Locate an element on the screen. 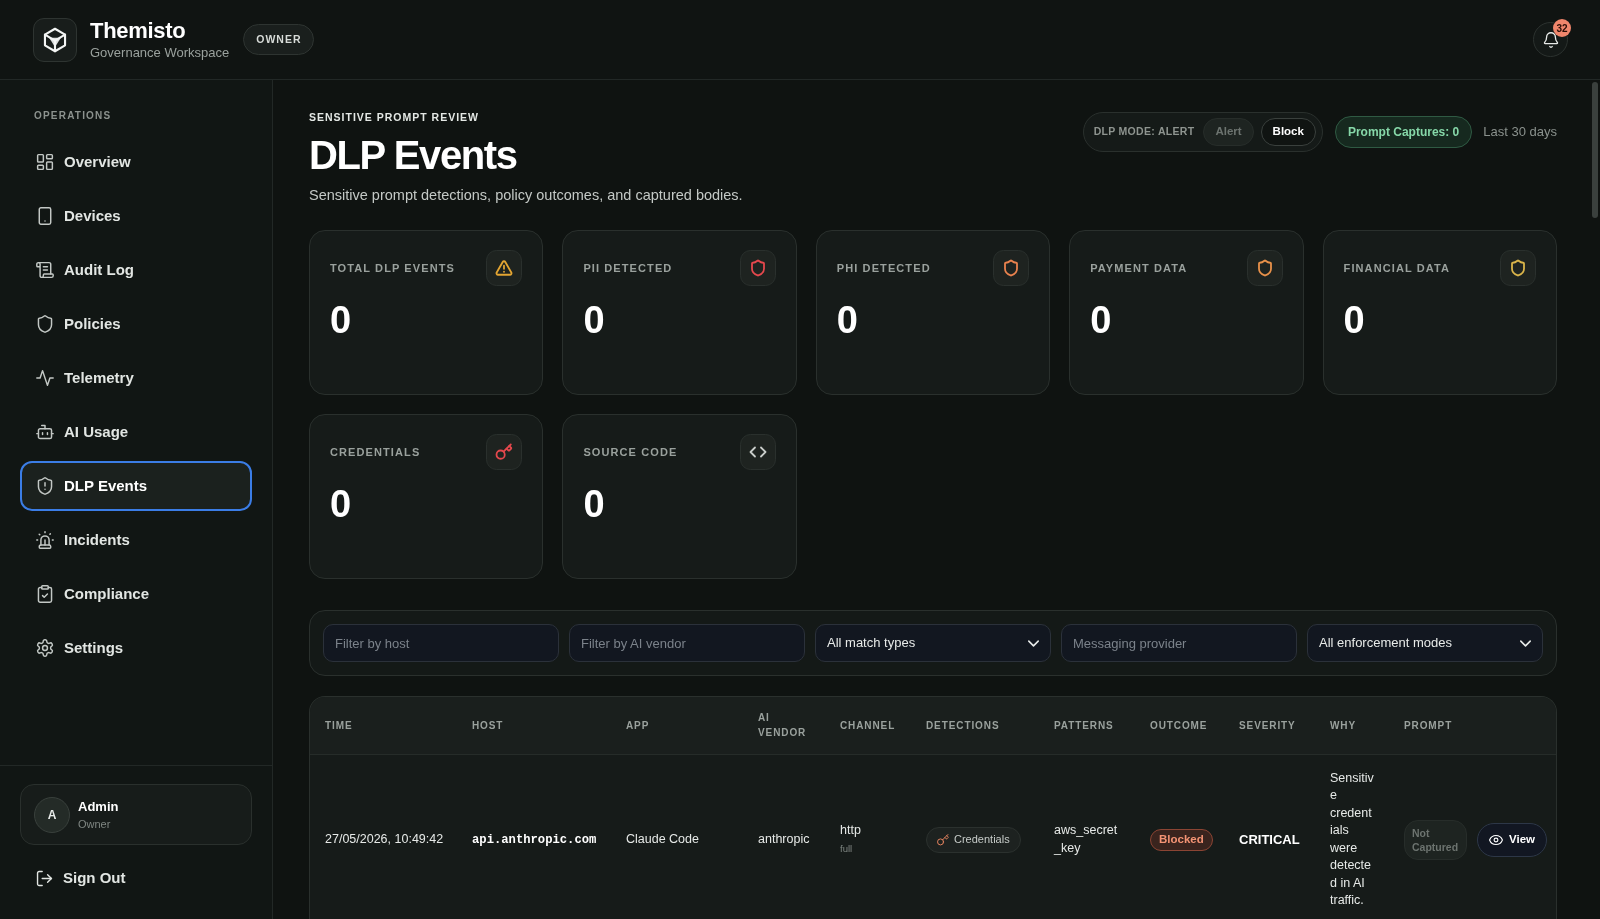  robot-icon is located at coordinates (45, 432).